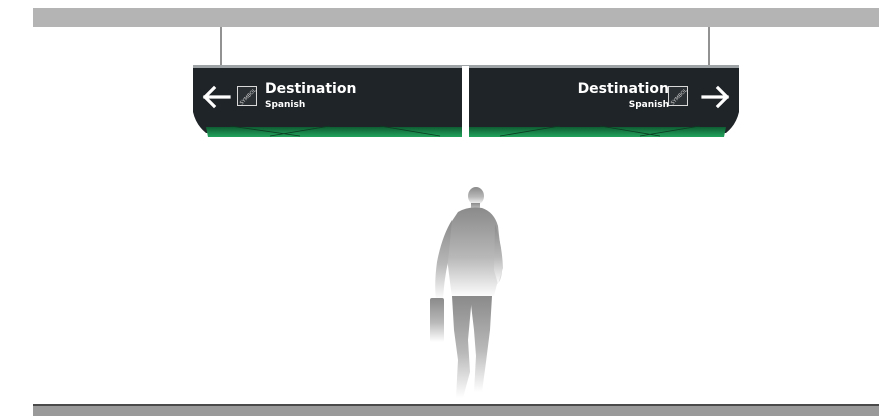 The width and height of the screenshot is (879, 416). I want to click on left-language-label: Spanish, so click(285, 105).